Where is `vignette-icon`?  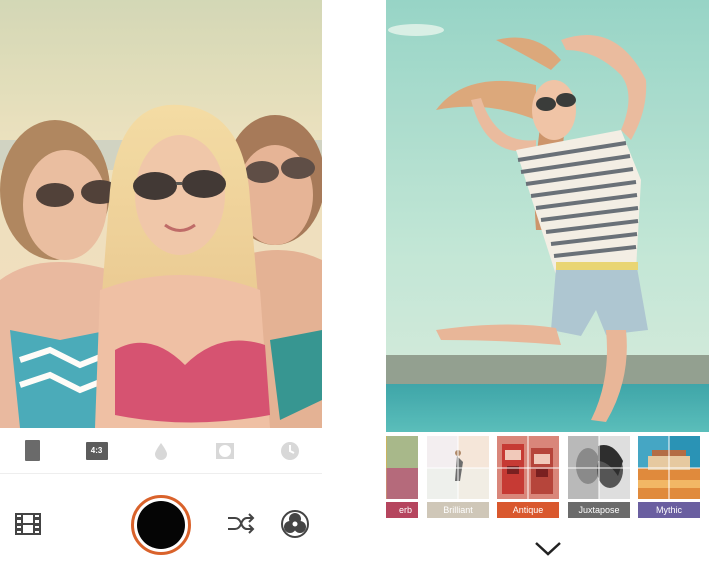
vignette-icon is located at coordinates (225, 450).